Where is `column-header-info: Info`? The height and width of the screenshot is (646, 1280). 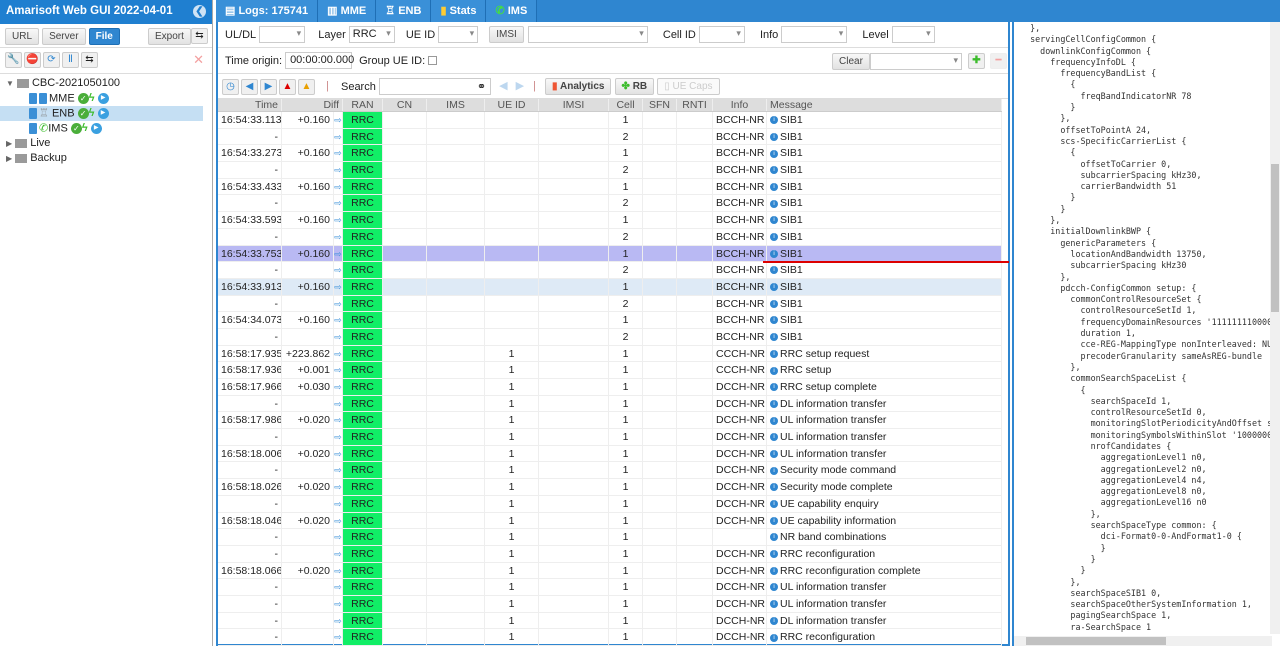 column-header-info: Info is located at coordinates (740, 105).